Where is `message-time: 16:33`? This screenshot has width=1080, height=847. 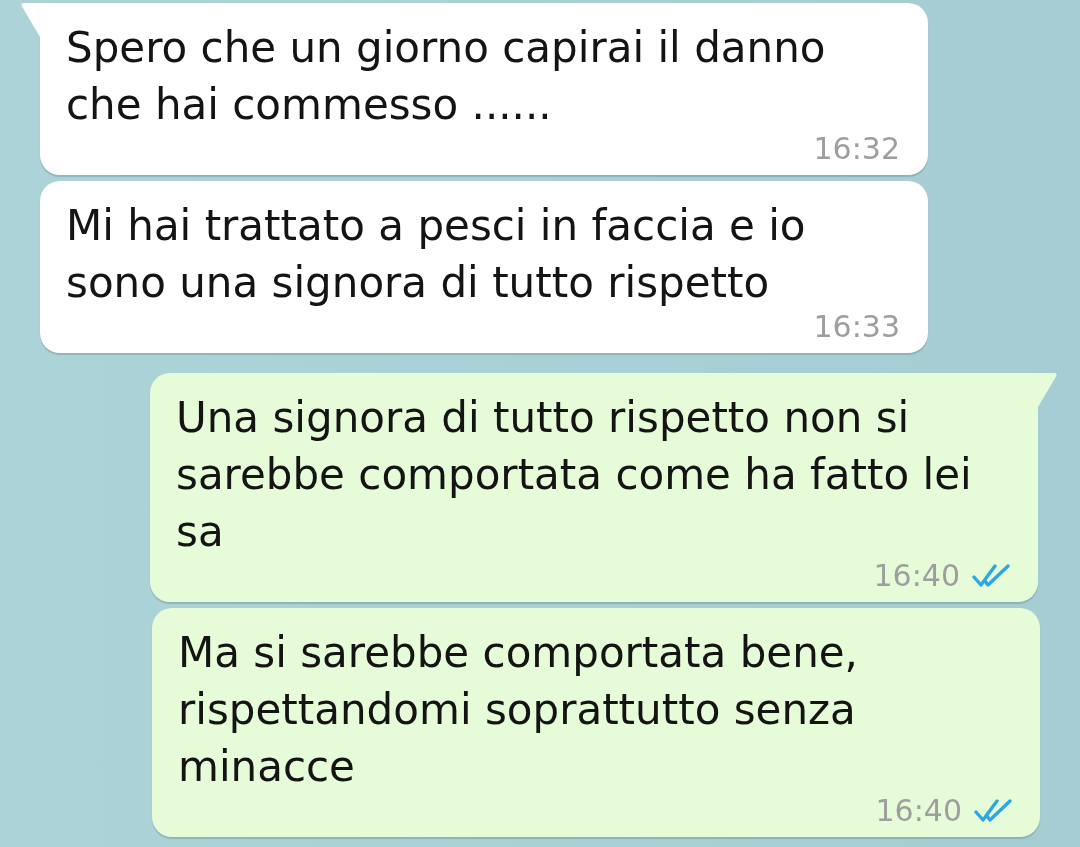
message-time: 16:33 is located at coordinates (856, 327).